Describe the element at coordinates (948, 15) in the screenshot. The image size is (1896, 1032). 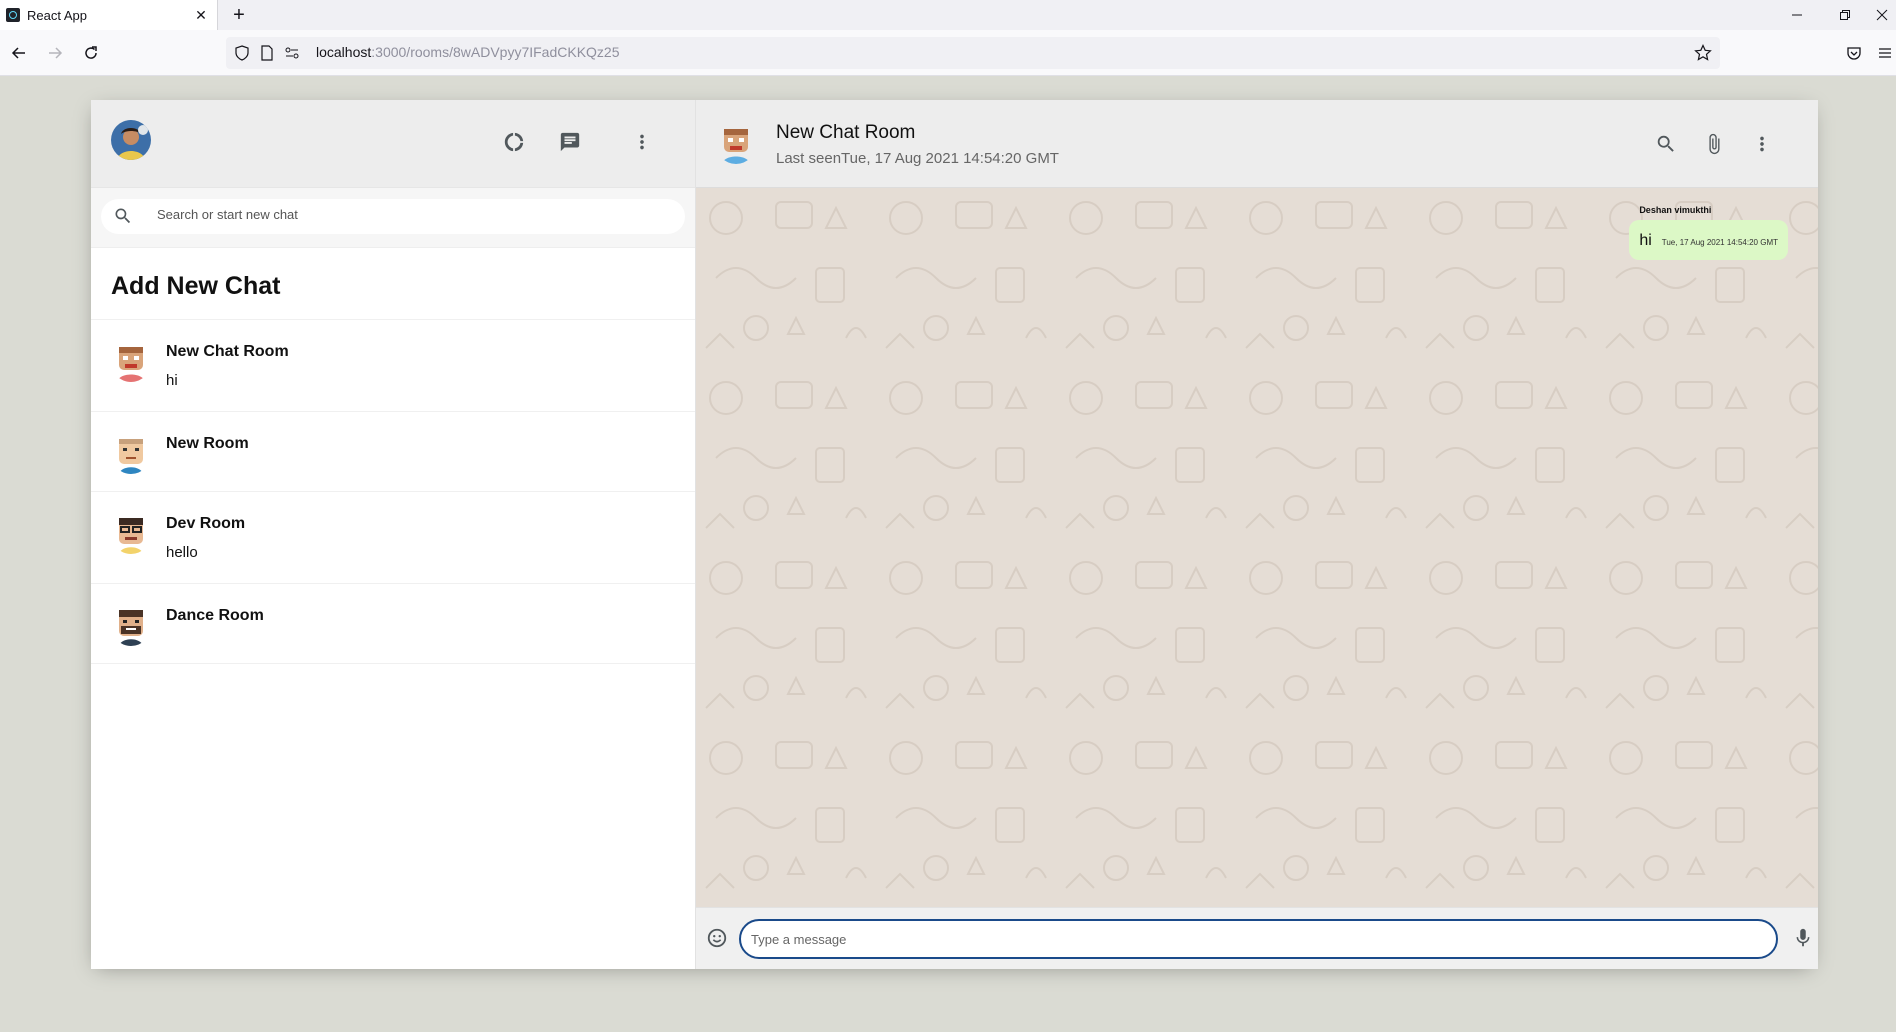
I see `browser-tab-bar: React App ✕ +` at that location.